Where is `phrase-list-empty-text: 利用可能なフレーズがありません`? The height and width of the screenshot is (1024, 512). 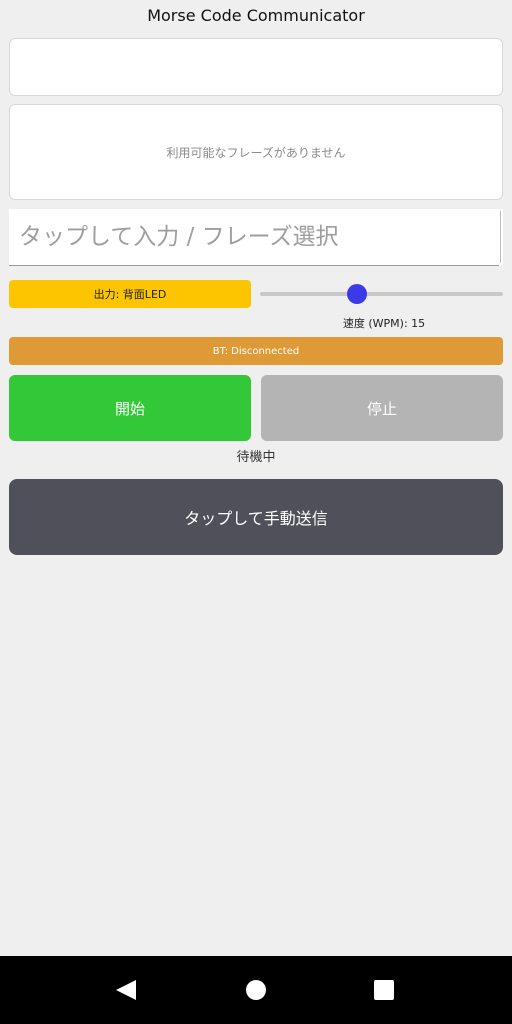
phrase-list-empty-text: 利用可能なフレーズがありません is located at coordinates (256, 152).